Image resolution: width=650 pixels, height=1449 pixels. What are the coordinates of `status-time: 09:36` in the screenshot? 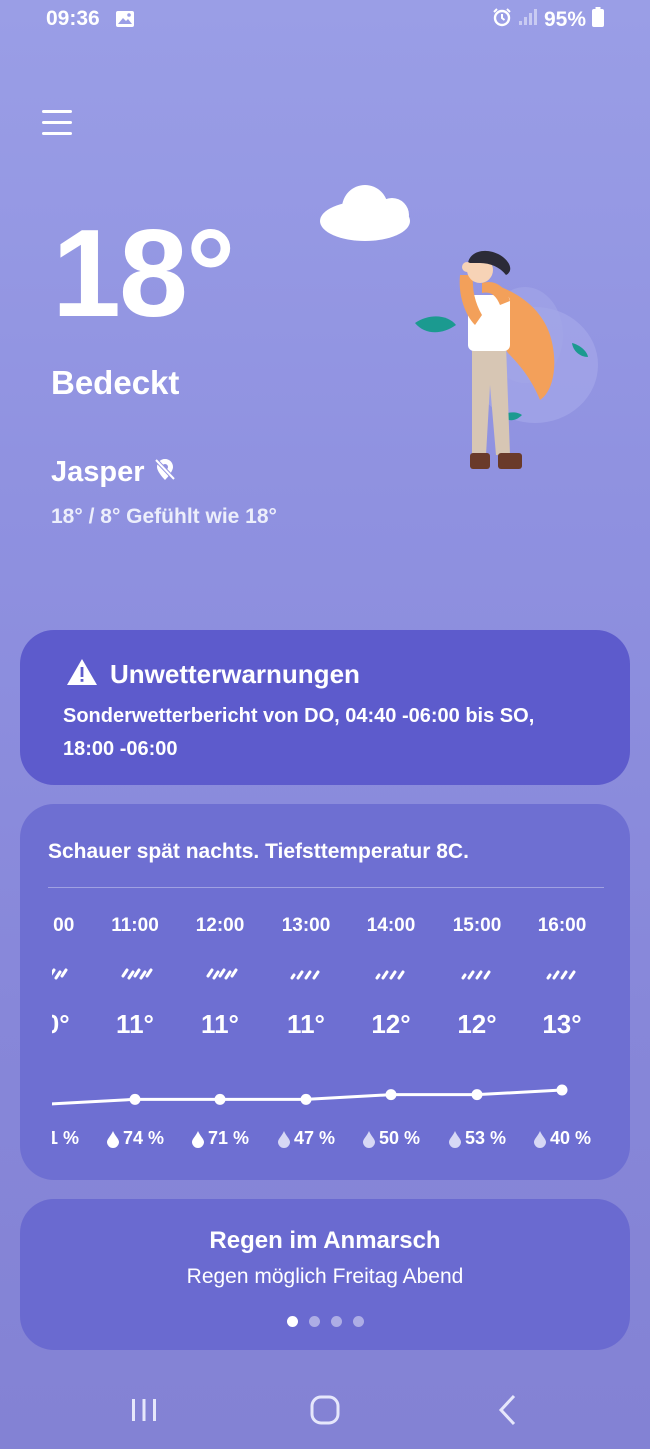 It's located at (73, 18).